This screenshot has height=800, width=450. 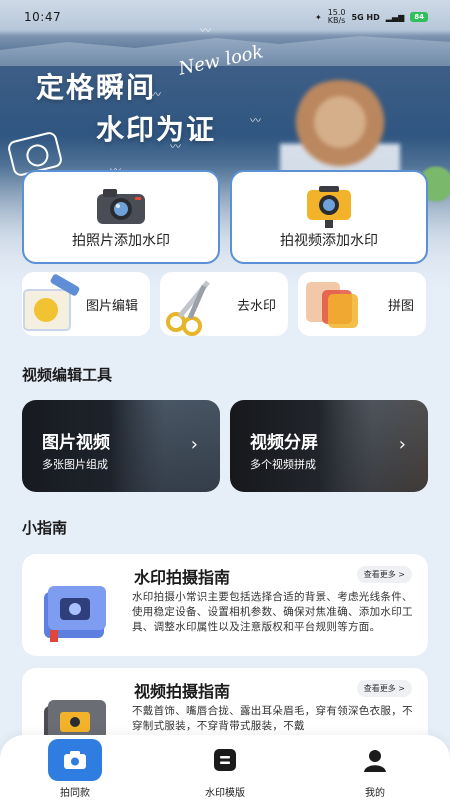 What do you see at coordinates (225, 17) in the screenshot?
I see `status-bar: 10:47 ✦ 15.0 KB/s 5G HD ▂▄▆ 84` at bounding box center [225, 17].